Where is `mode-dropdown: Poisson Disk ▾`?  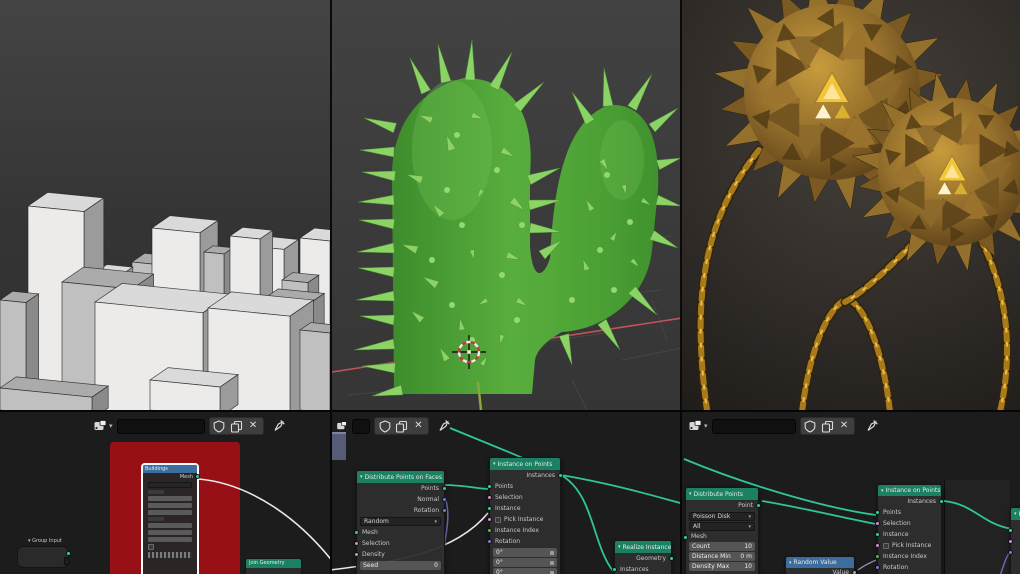
mode-dropdown: Poisson Disk ▾ is located at coordinates (722, 516).